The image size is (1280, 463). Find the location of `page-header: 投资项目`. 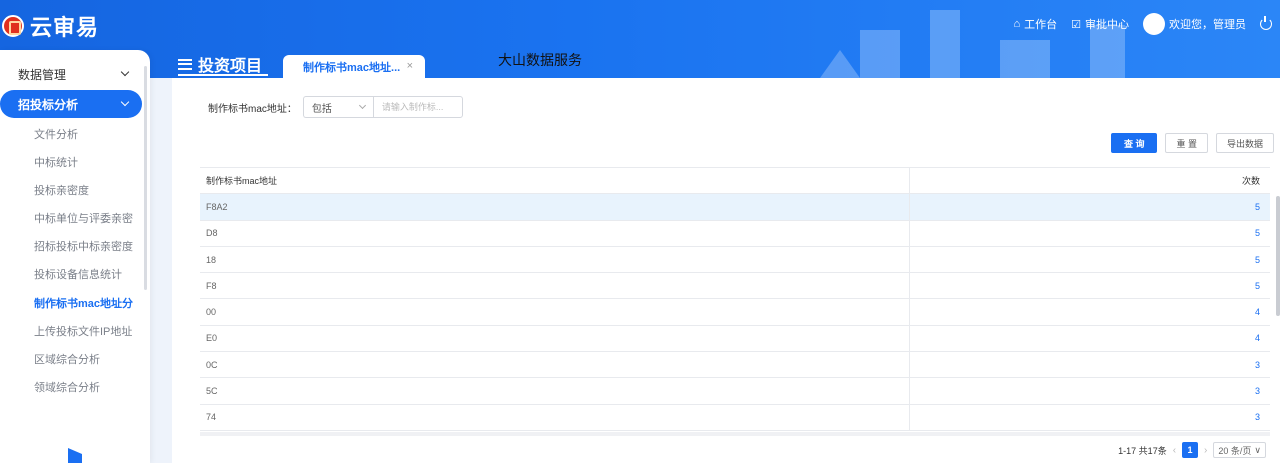

page-header: 投资项目 is located at coordinates (220, 64).